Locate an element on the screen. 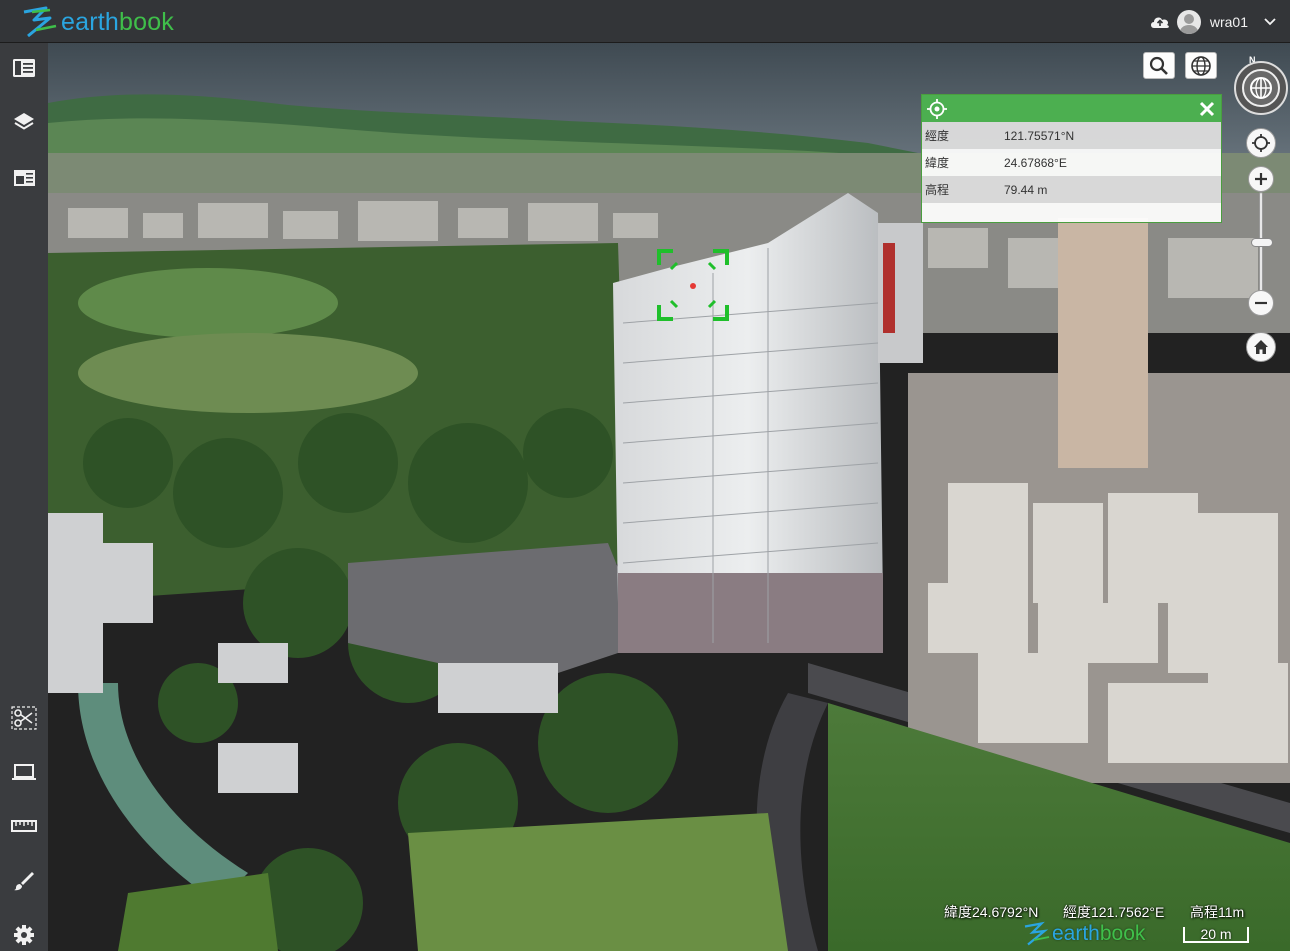 The image size is (1290, 951). info-rows: 經度 121.75571°N 緯度 24.67868°E 高程 79.44 m is located at coordinates (1071, 162).